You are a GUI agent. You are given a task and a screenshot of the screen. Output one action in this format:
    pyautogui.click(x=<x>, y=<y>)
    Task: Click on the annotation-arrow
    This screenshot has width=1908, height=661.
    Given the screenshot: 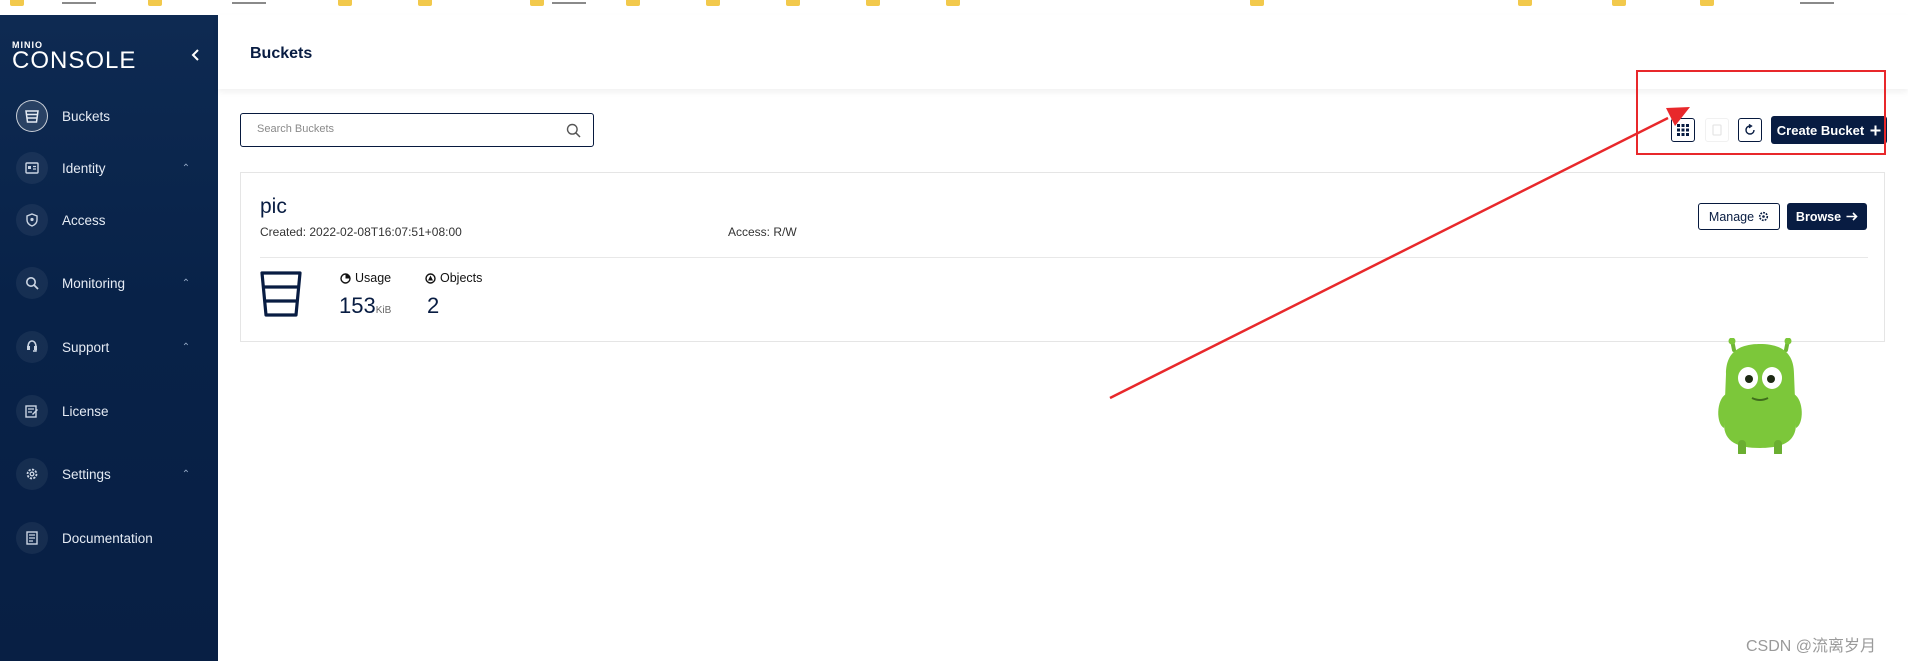 What is the action you would take?
    pyautogui.click(x=1399, y=253)
    